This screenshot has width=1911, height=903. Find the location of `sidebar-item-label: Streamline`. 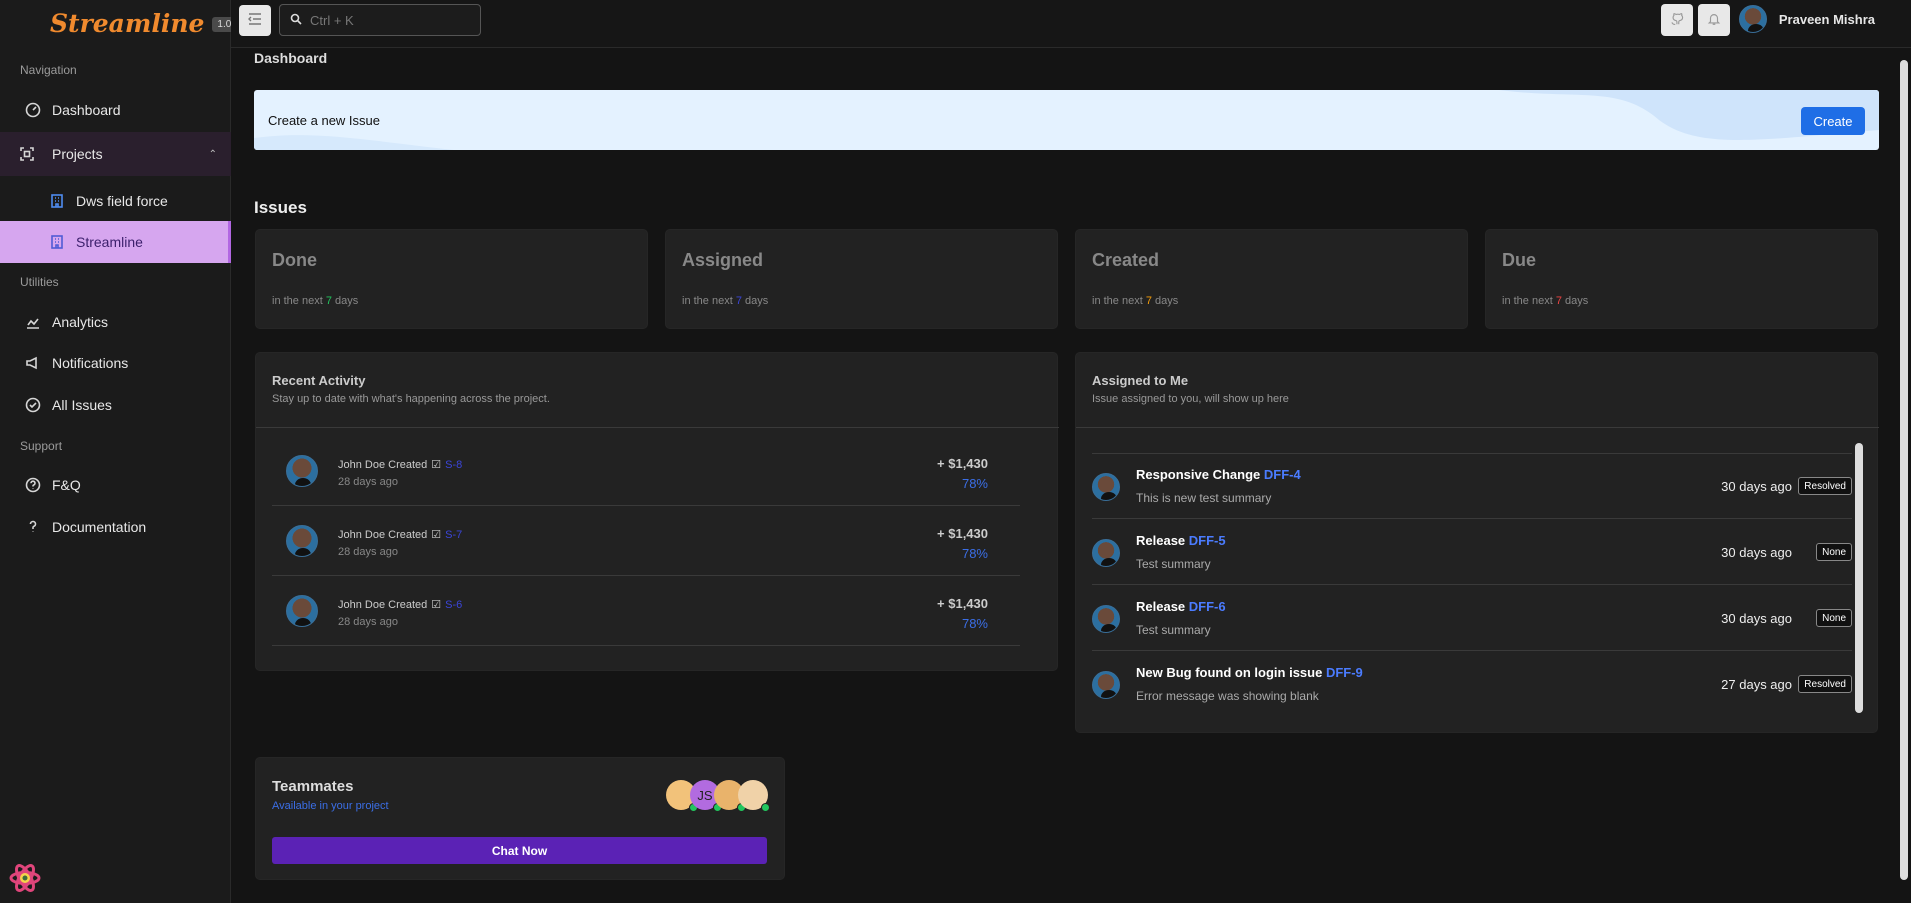

sidebar-item-label: Streamline is located at coordinates (109, 242).